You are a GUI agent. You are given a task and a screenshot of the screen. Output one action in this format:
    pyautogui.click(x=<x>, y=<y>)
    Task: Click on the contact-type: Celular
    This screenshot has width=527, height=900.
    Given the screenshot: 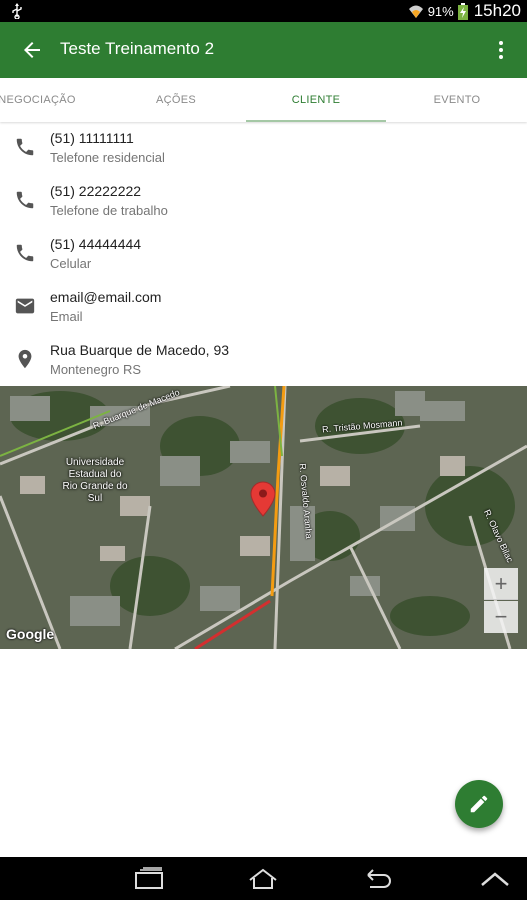 What is the action you would take?
    pyautogui.click(x=71, y=263)
    